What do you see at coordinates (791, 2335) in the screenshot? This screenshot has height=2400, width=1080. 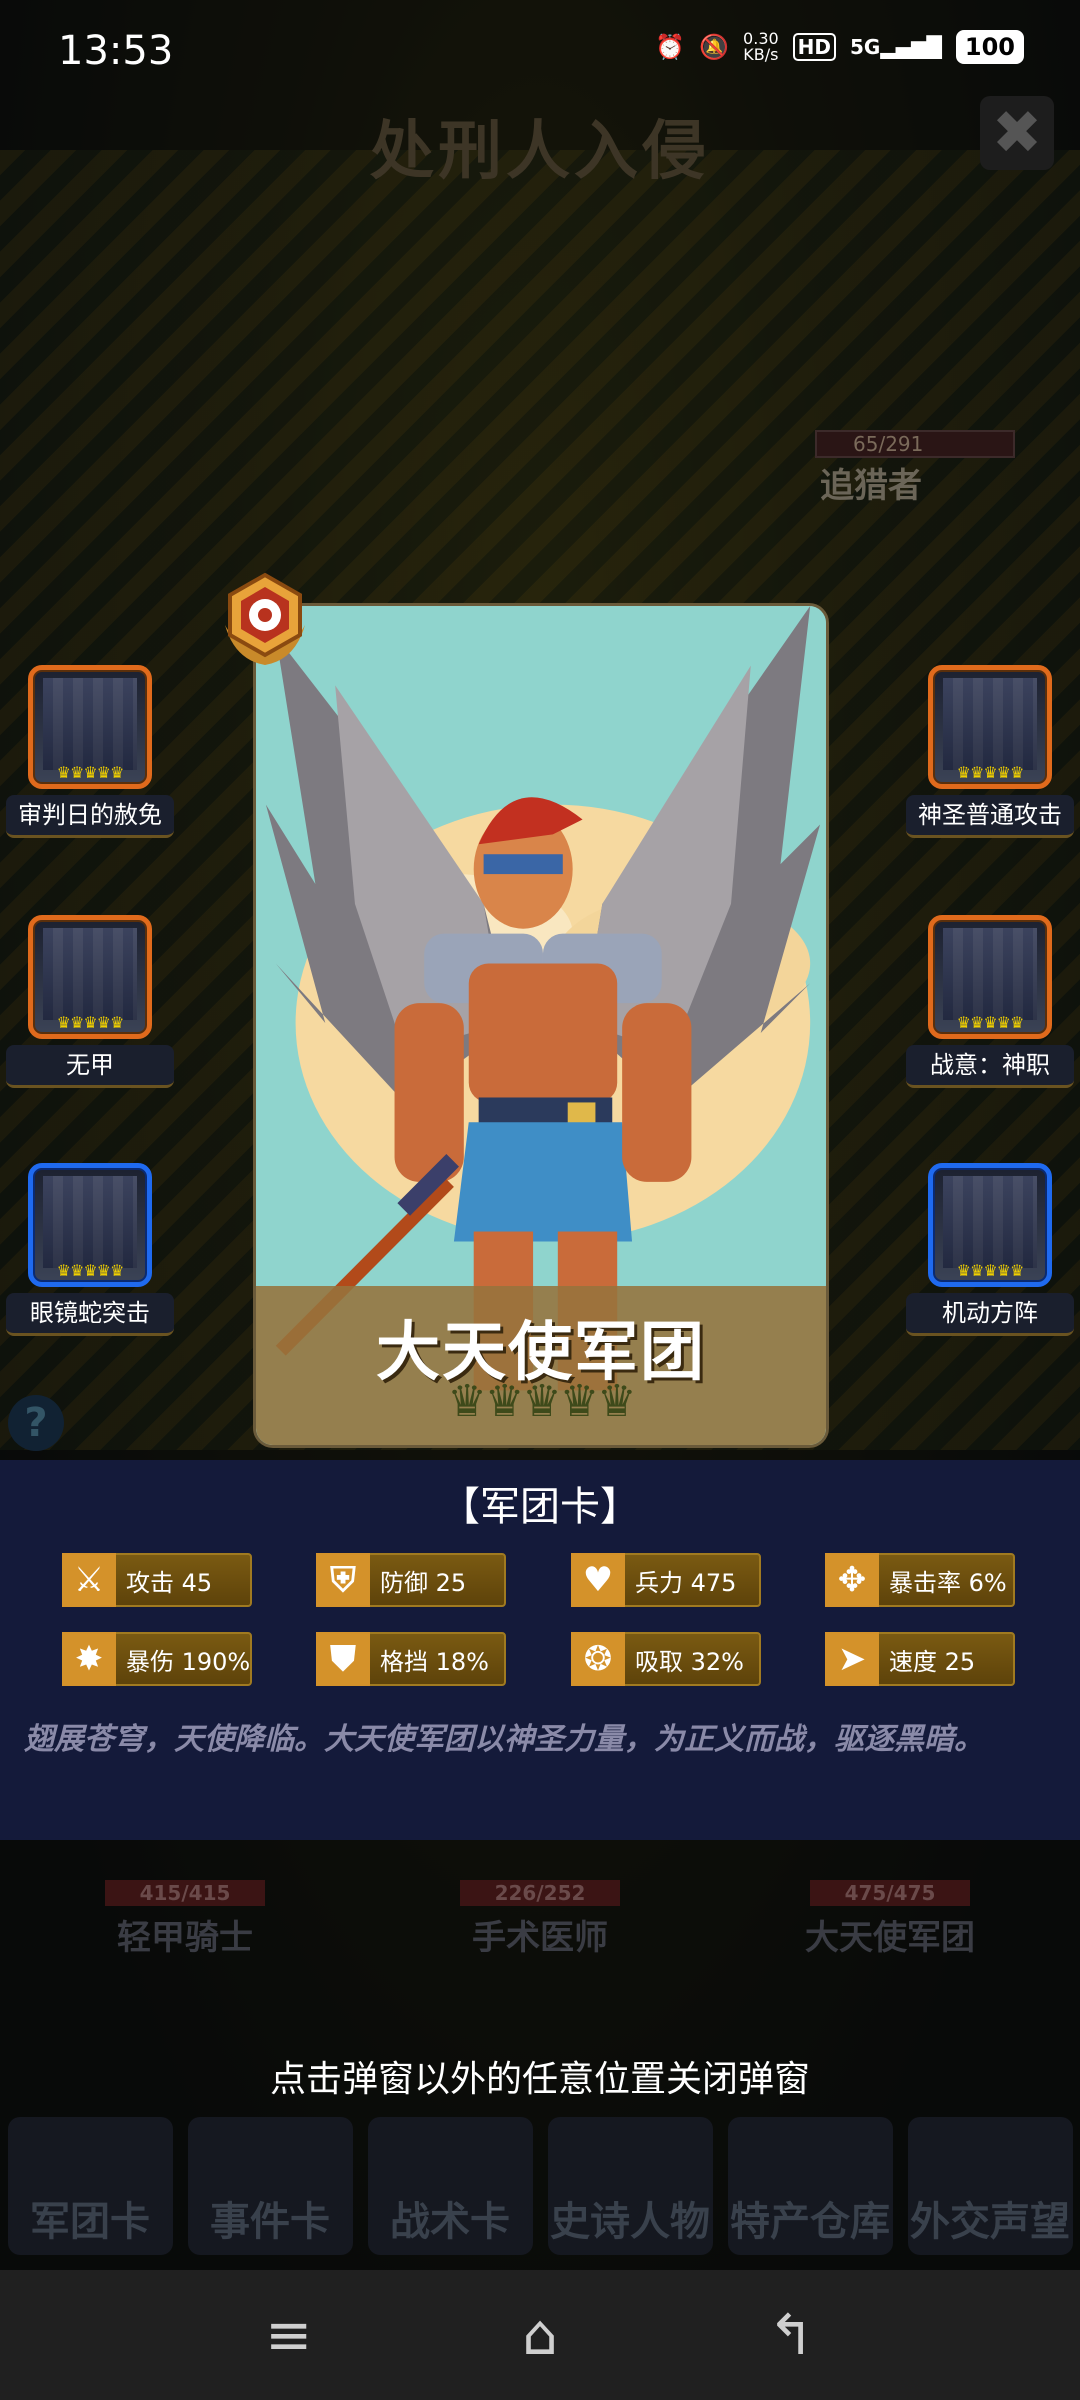 I see `back-icon: ↰` at bounding box center [791, 2335].